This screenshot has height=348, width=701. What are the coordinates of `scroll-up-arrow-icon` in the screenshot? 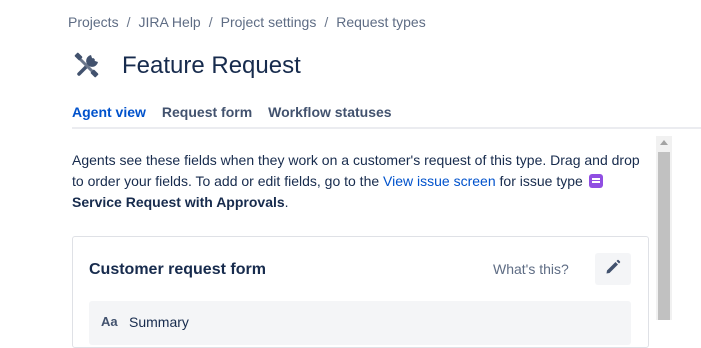 It's located at (664, 142).